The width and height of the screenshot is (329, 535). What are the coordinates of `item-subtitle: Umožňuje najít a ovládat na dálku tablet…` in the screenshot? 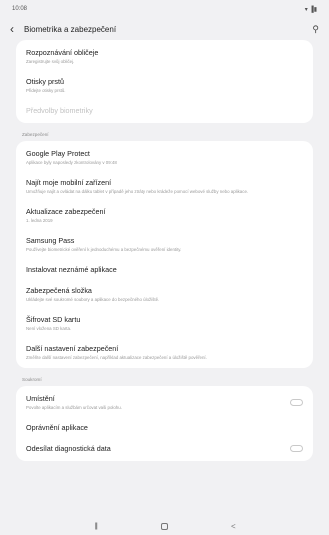 It's located at (137, 191).